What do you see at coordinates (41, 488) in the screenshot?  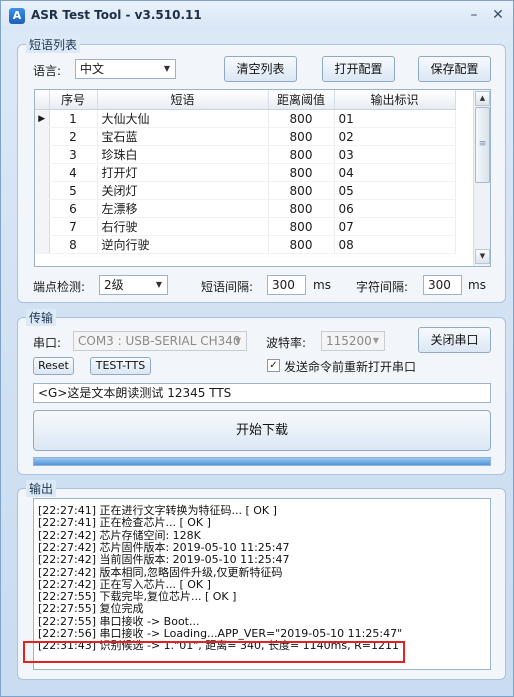 I see `output-group-title: 输出` at bounding box center [41, 488].